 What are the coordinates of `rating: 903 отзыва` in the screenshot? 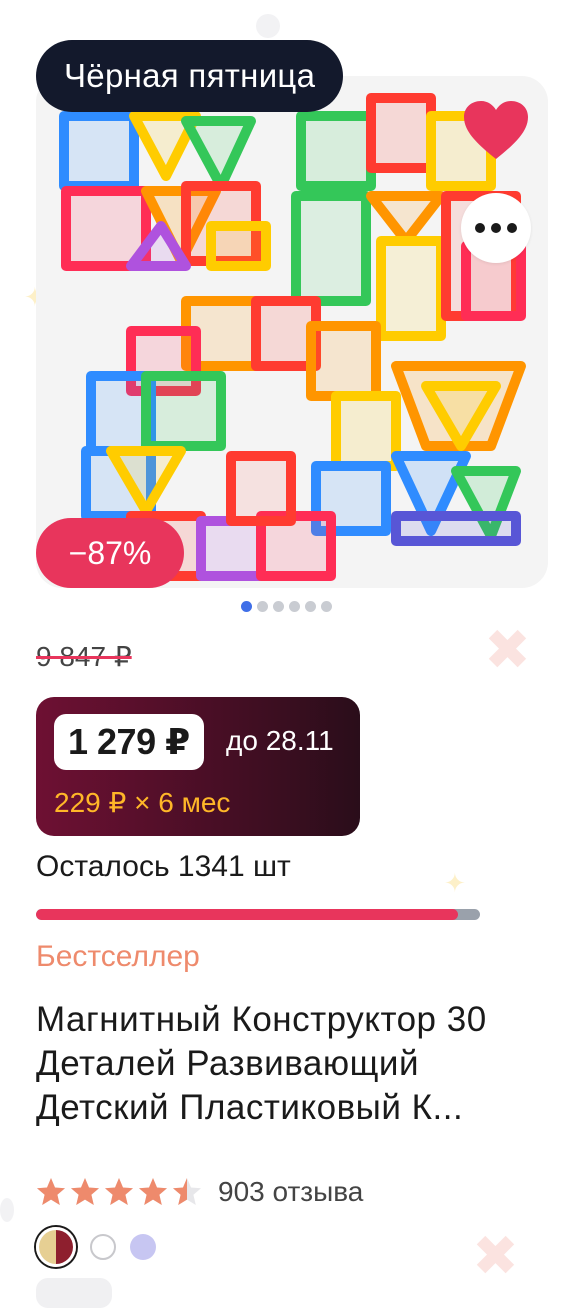 It's located at (199, 1192).